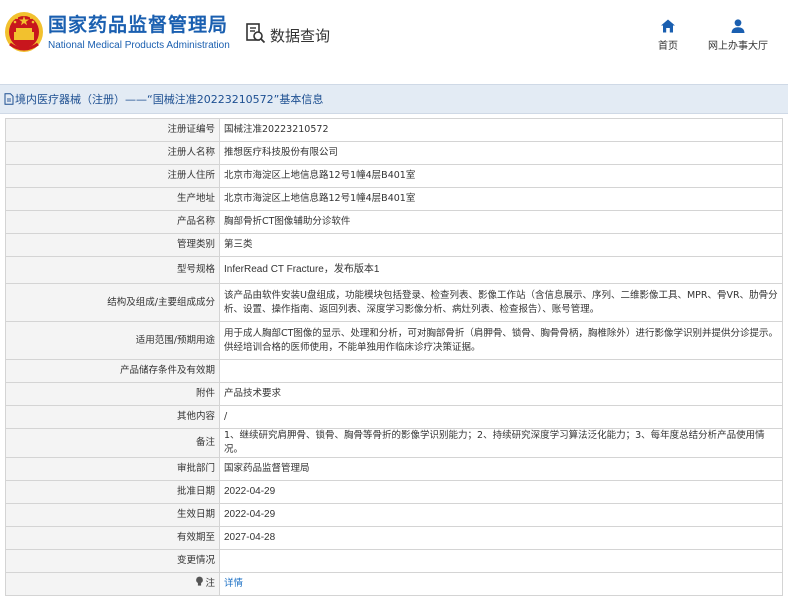  What do you see at coordinates (24, 32) in the screenshot?
I see `national-emblem-icon` at bounding box center [24, 32].